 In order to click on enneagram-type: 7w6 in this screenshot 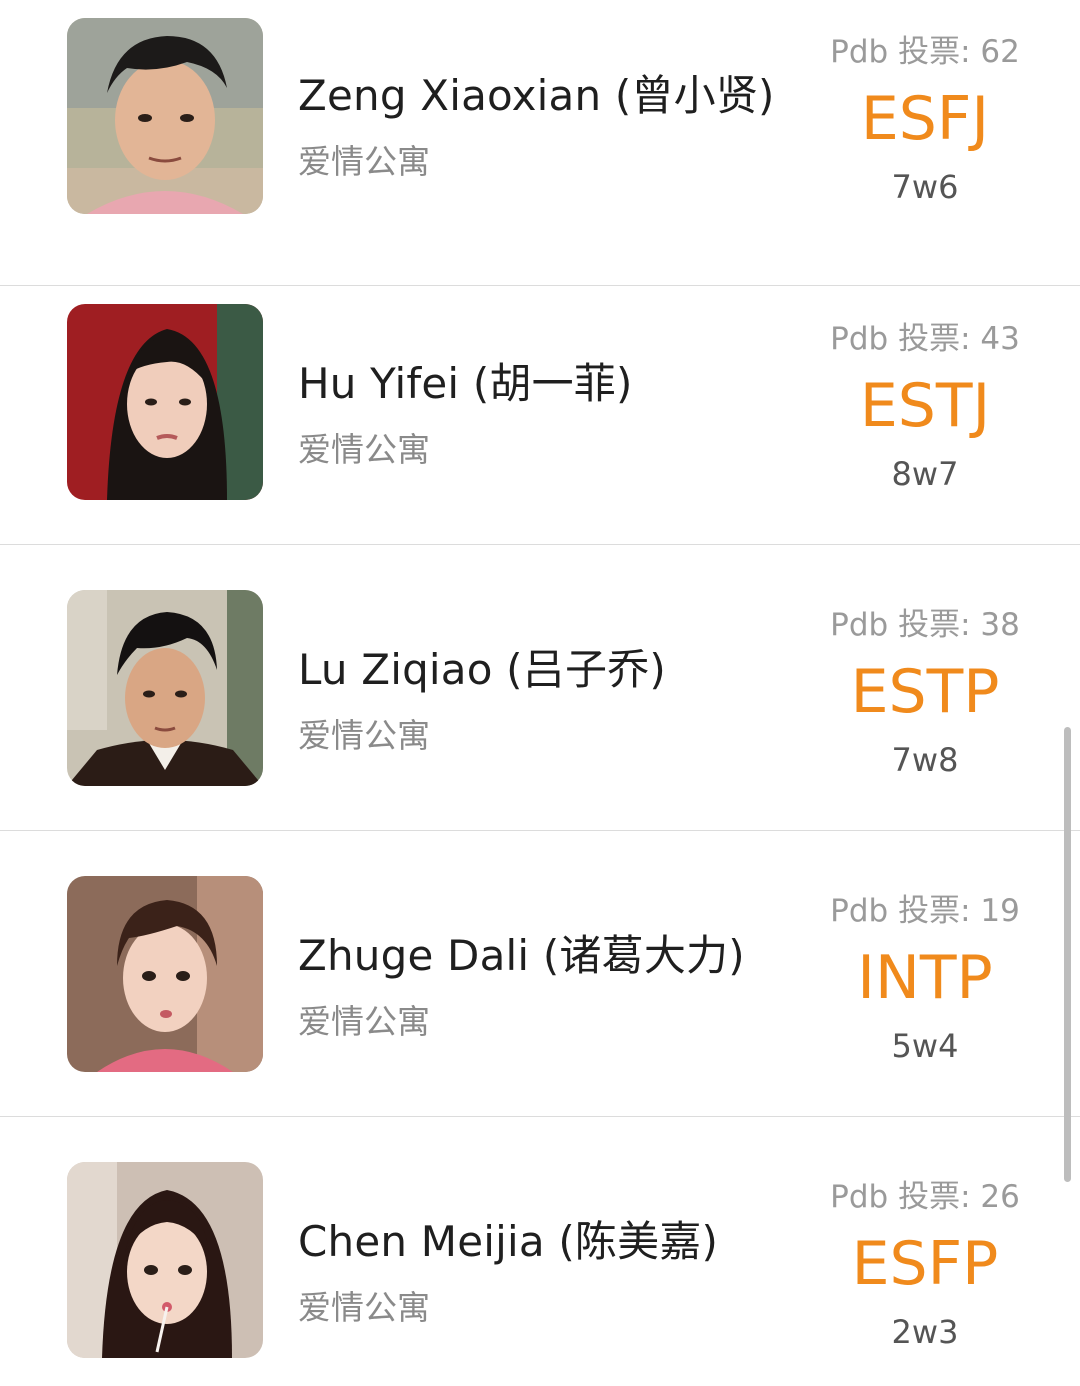, I will do `click(925, 187)`.